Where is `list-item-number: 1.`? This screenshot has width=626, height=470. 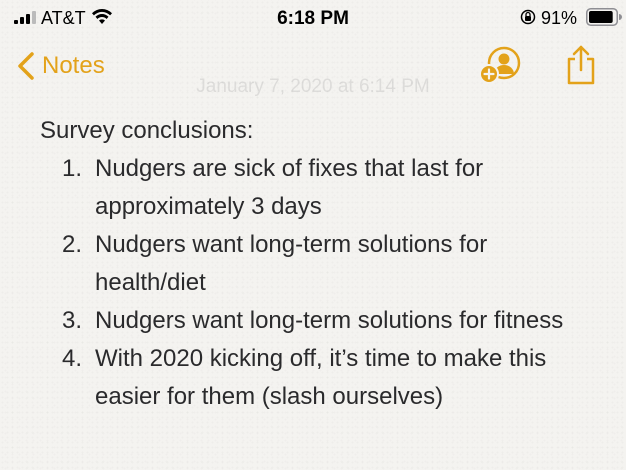 list-item-number: 1. is located at coordinates (71, 168).